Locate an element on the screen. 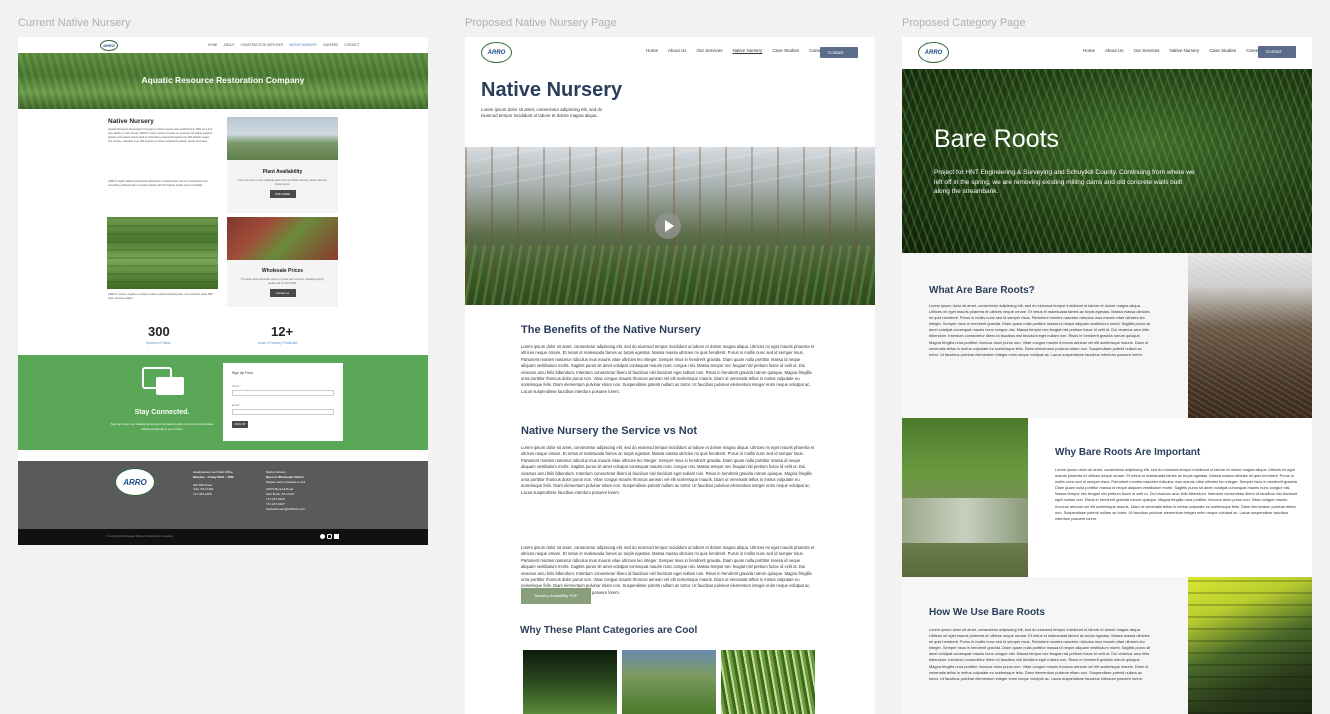 This screenshot has height=714, width=1330. stay-connected-title: Stay Connected. is located at coordinates (162, 412).